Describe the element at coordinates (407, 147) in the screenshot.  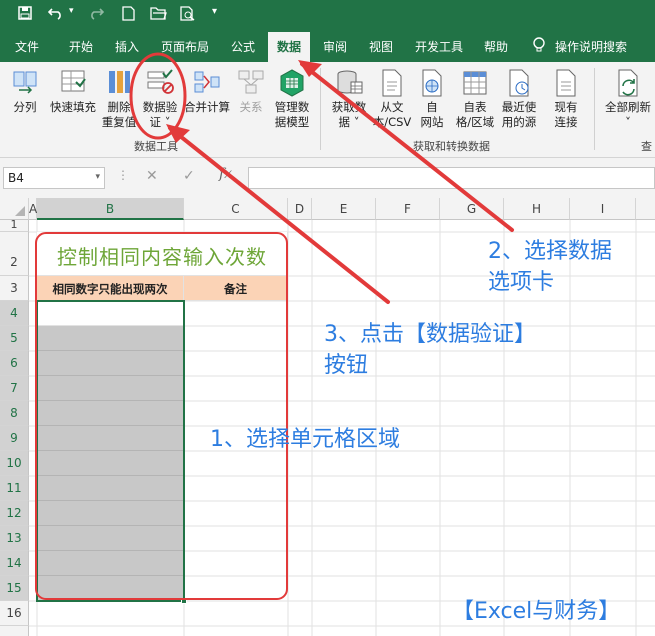
I see `arrow-to-data-tab` at that location.